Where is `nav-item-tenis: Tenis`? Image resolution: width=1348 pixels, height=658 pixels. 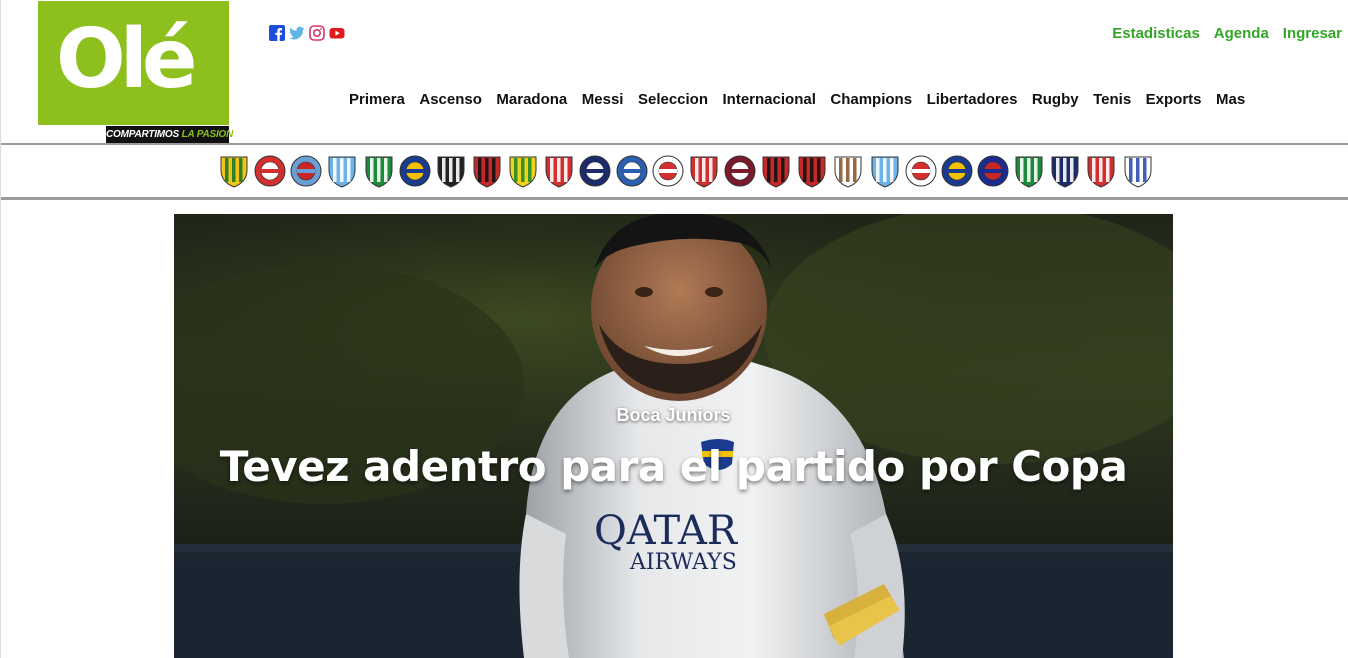
nav-item-tenis: Tenis is located at coordinates (1112, 100).